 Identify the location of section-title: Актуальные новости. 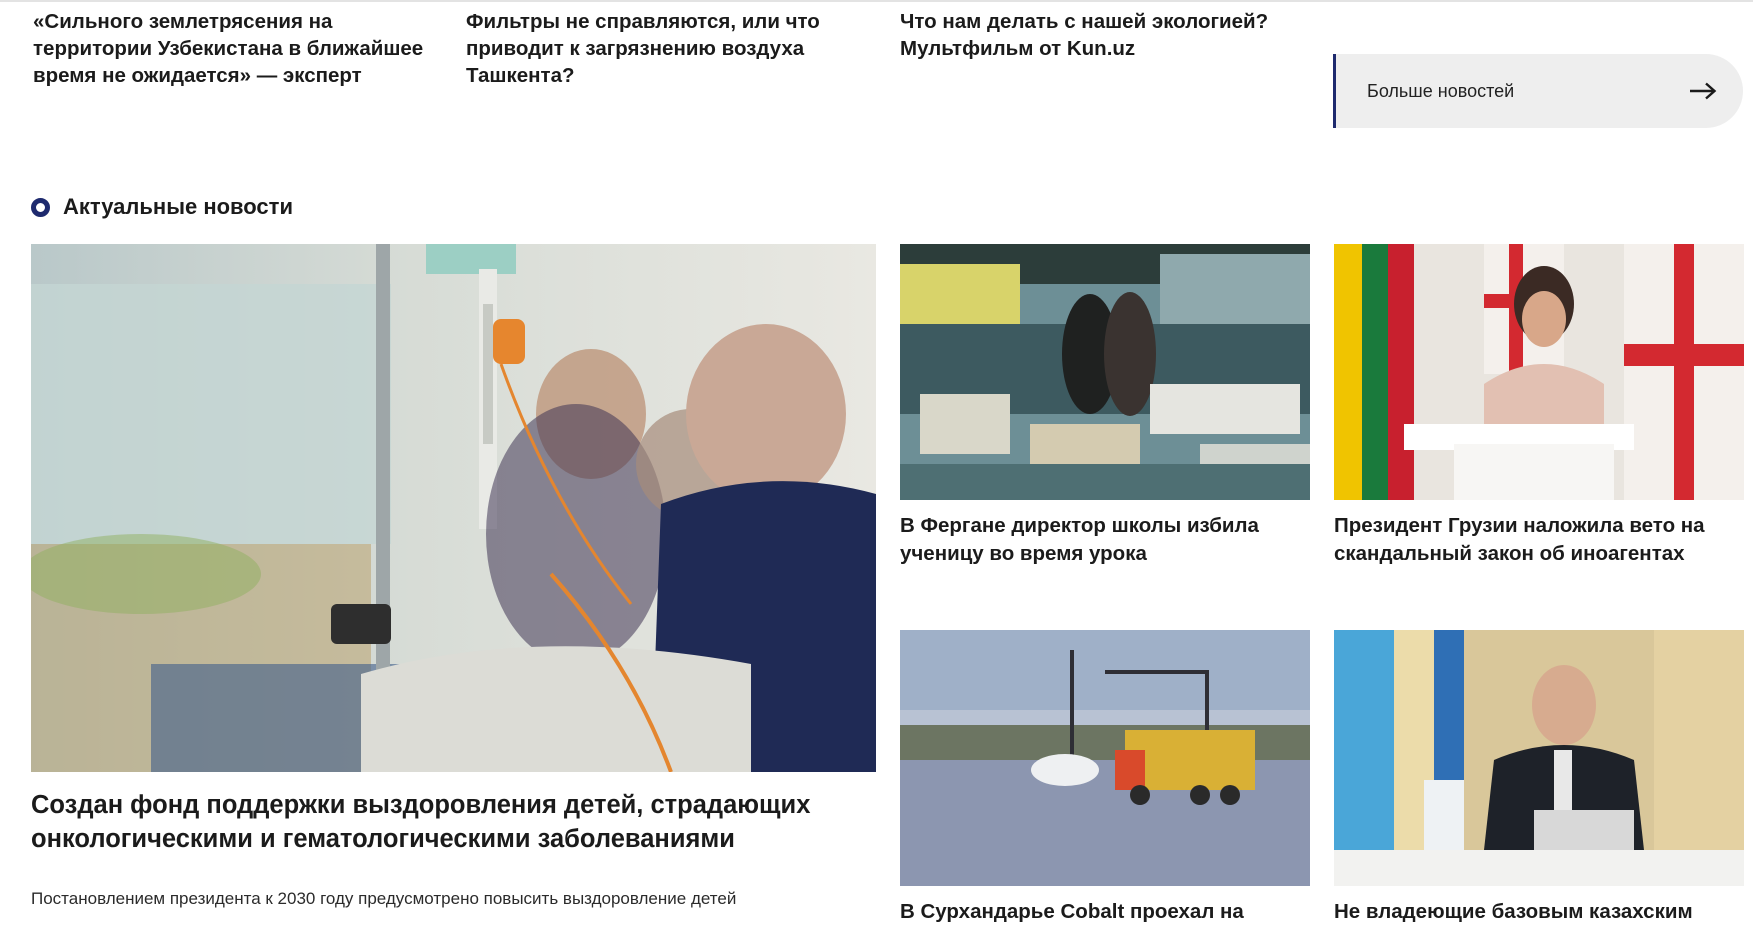
(178, 206).